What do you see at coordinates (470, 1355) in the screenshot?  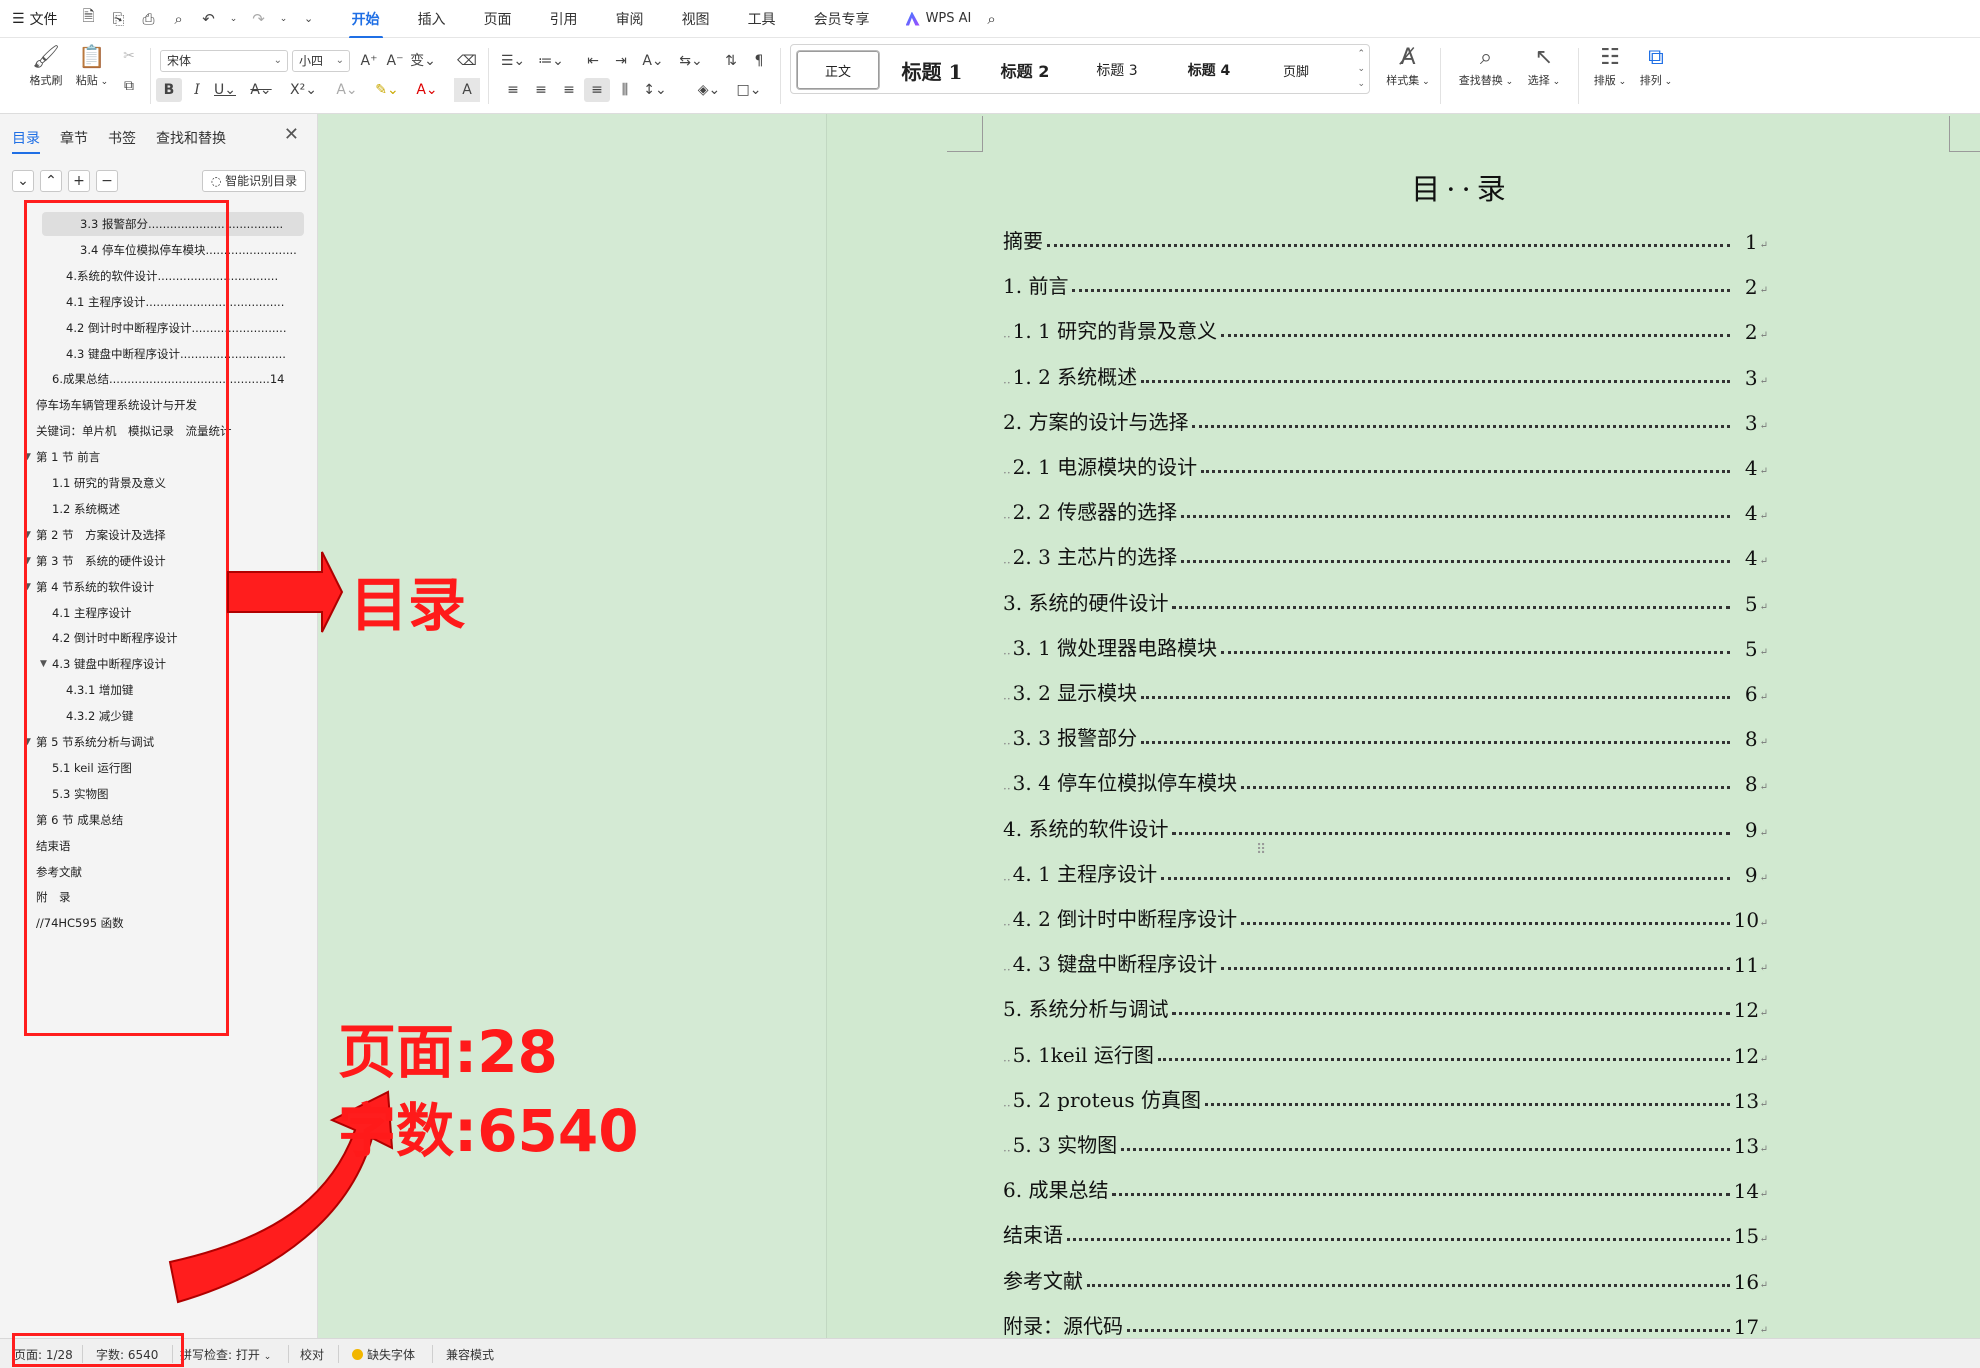 I see `status-compat-mode: 兼容模式` at bounding box center [470, 1355].